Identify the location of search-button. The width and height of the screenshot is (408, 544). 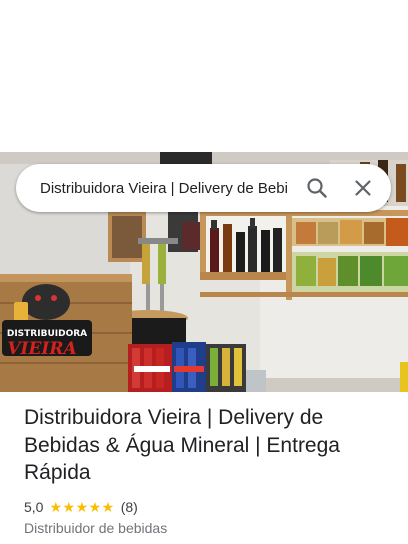
(317, 188).